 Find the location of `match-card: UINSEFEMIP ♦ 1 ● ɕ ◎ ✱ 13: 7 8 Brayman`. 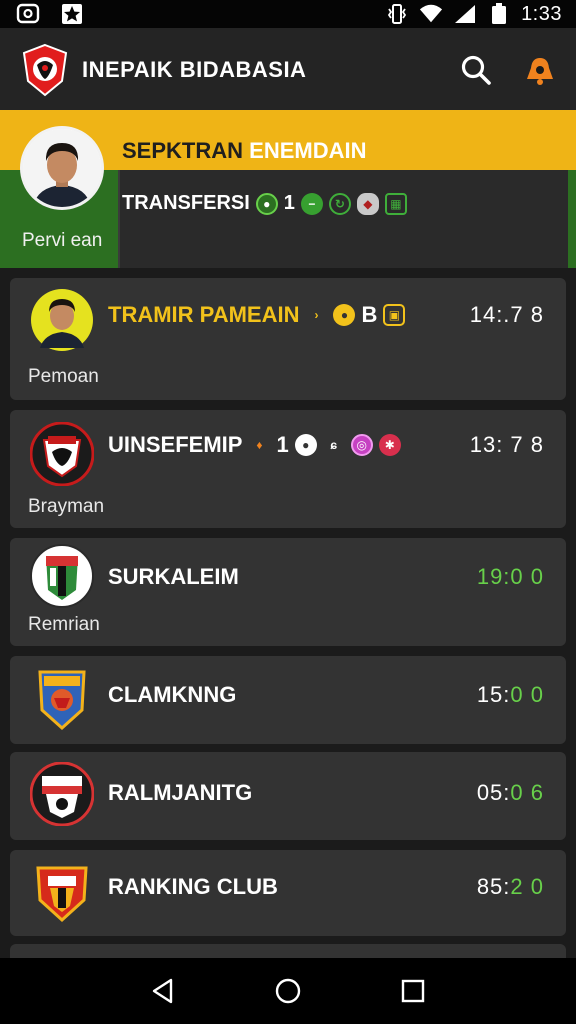

match-card: UINSEFEMIP ♦ 1 ● ɕ ◎ ✱ 13: 7 8 Brayman is located at coordinates (288, 469).